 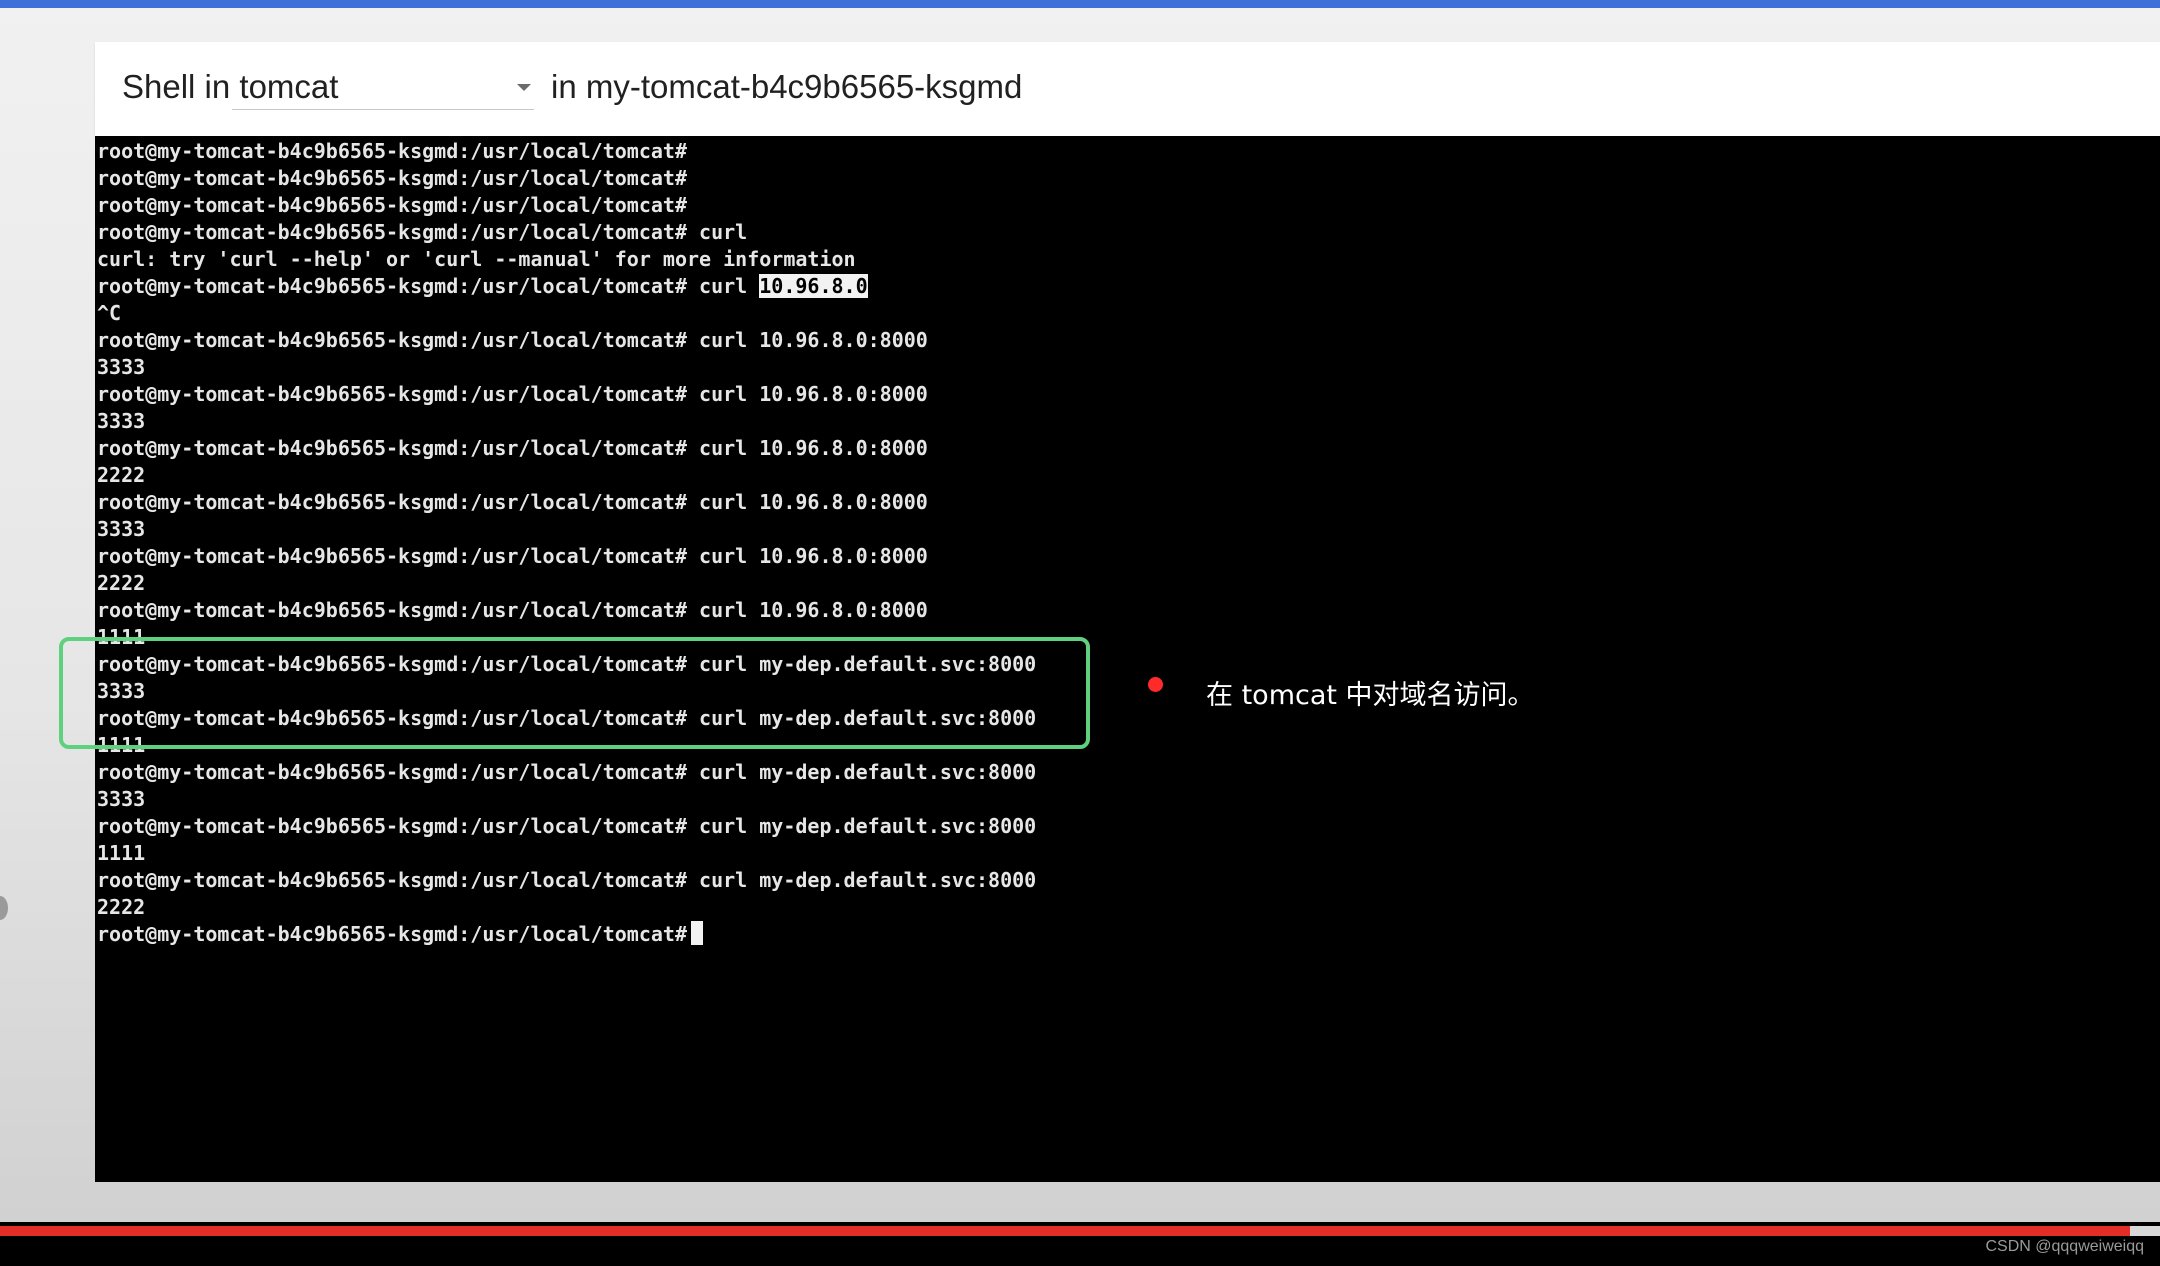 What do you see at coordinates (787, 86) in the screenshot?
I see `pod-label: in my-tomcat-b4c9b6565-ksgmd` at bounding box center [787, 86].